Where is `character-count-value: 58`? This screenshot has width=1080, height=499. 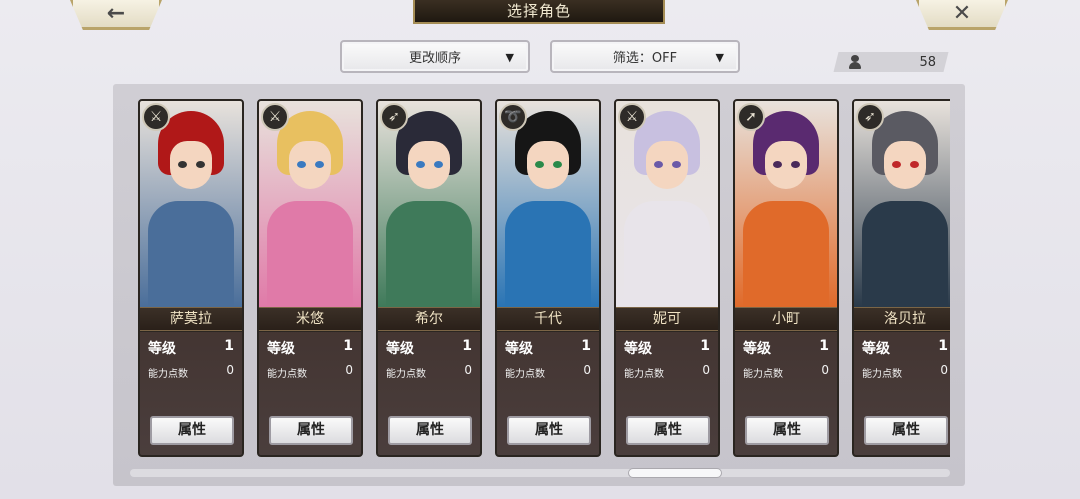
character-count-value: 58 is located at coordinates (927, 62).